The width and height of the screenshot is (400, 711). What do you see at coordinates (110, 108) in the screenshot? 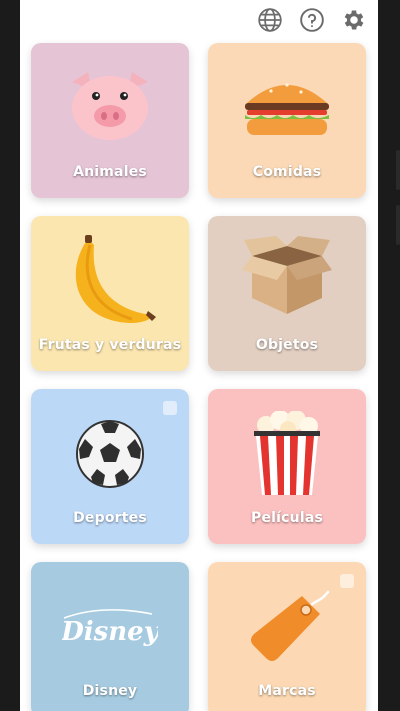
I see `pig-icon` at bounding box center [110, 108].